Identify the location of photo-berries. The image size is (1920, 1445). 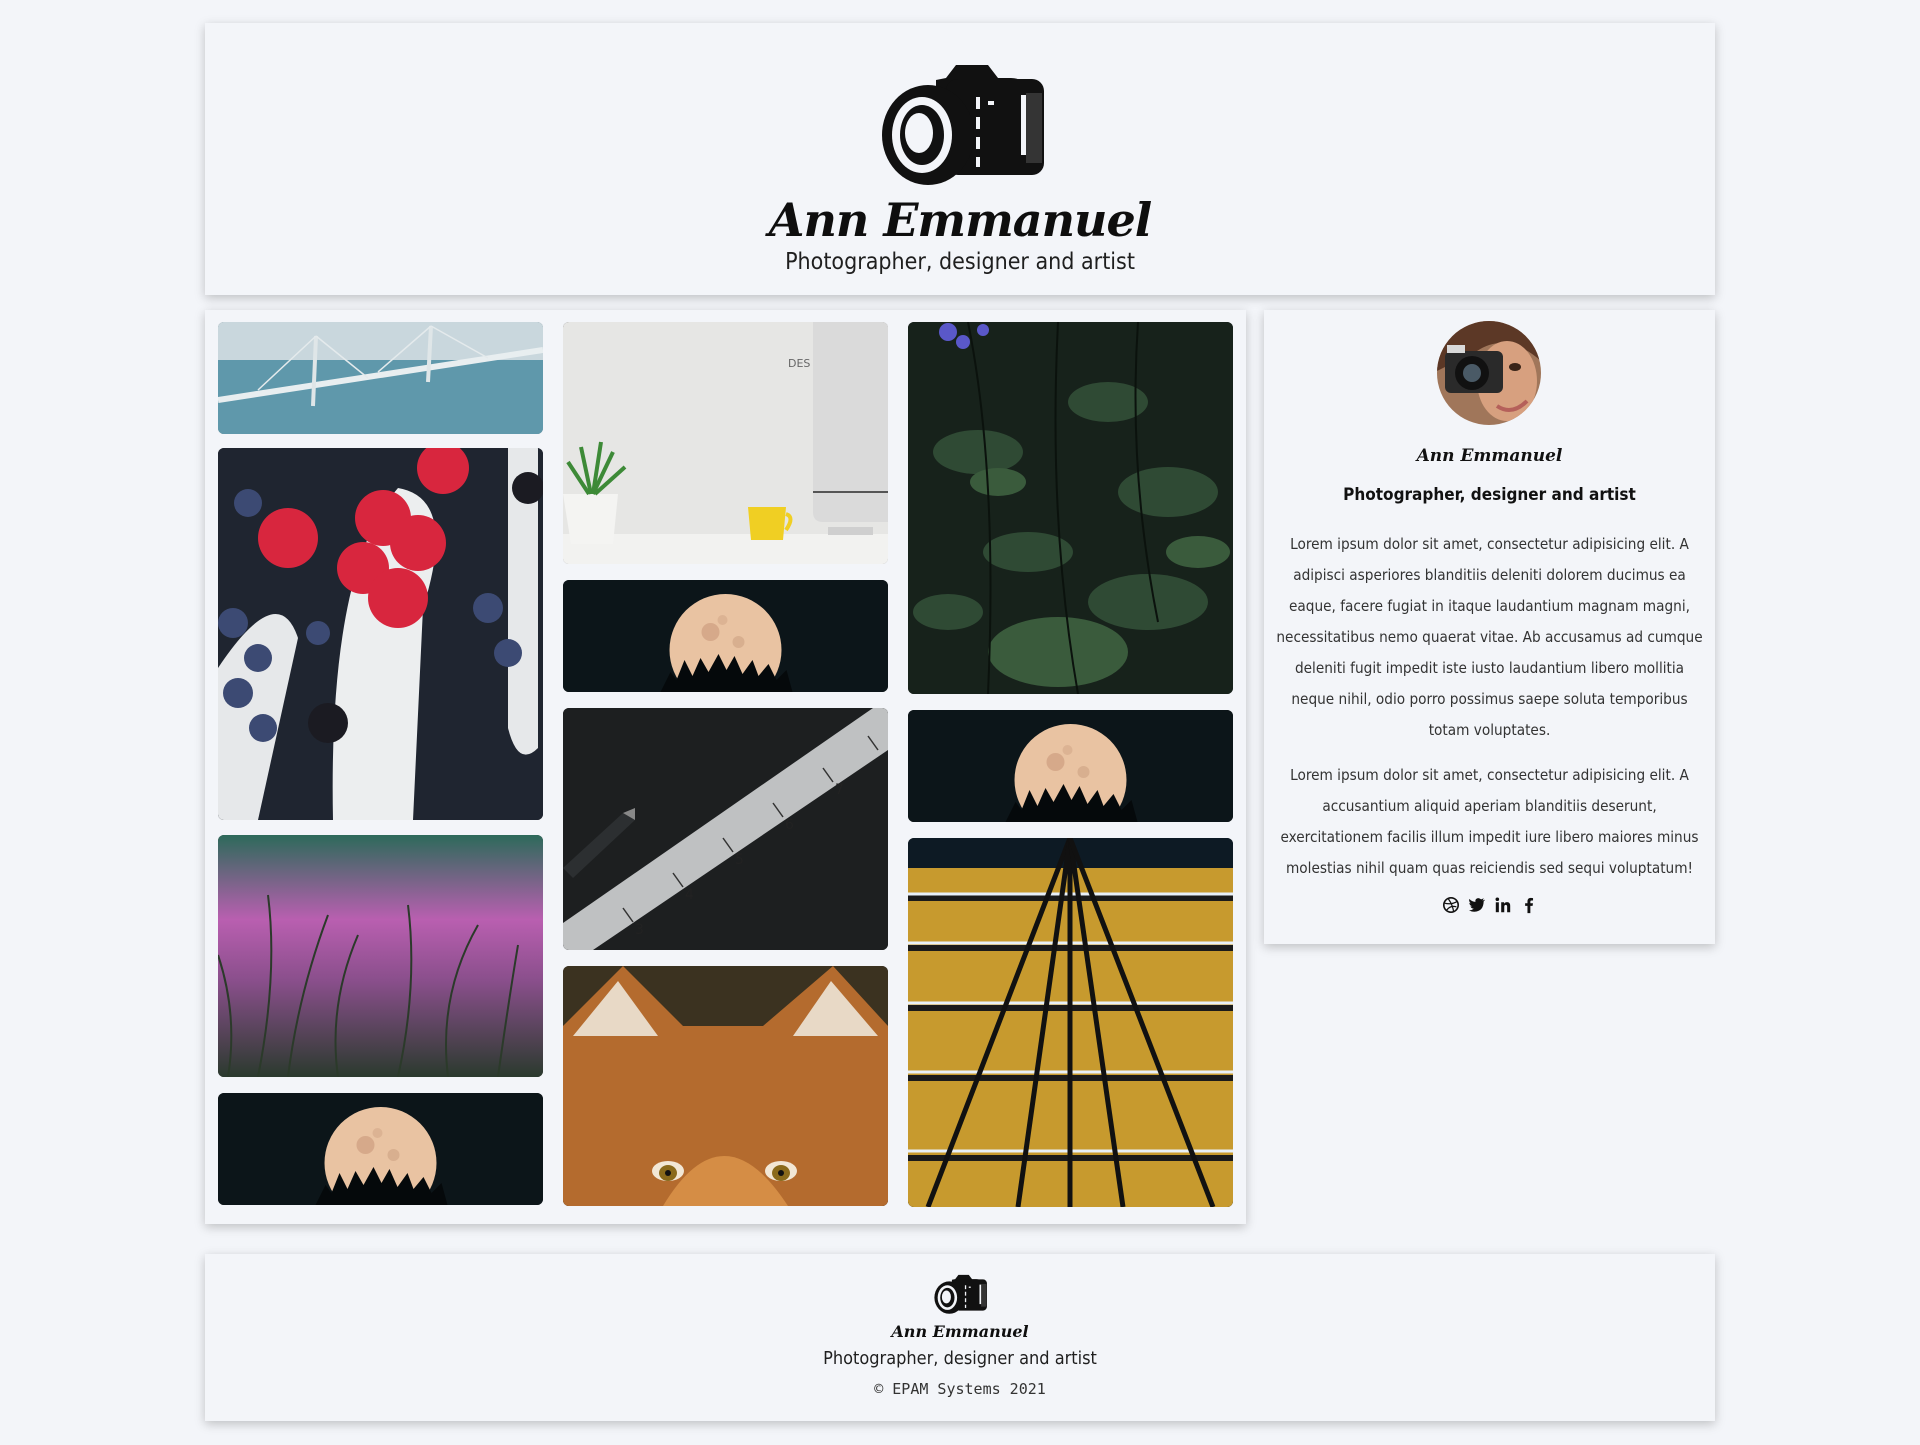
(380, 634).